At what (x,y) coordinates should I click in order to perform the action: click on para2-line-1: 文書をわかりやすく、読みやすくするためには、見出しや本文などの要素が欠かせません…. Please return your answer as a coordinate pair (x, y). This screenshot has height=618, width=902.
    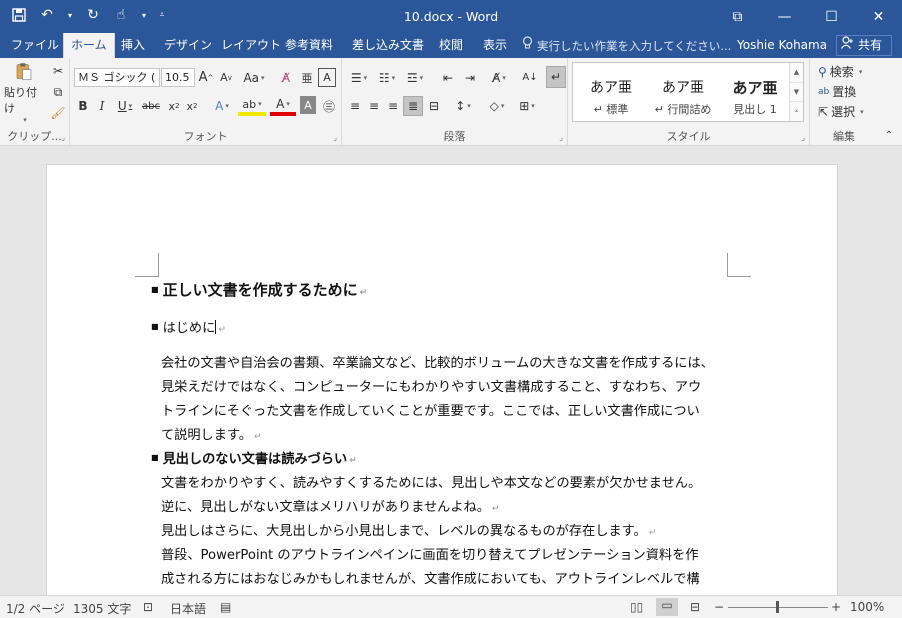
    Looking at the image, I should click on (431, 481).